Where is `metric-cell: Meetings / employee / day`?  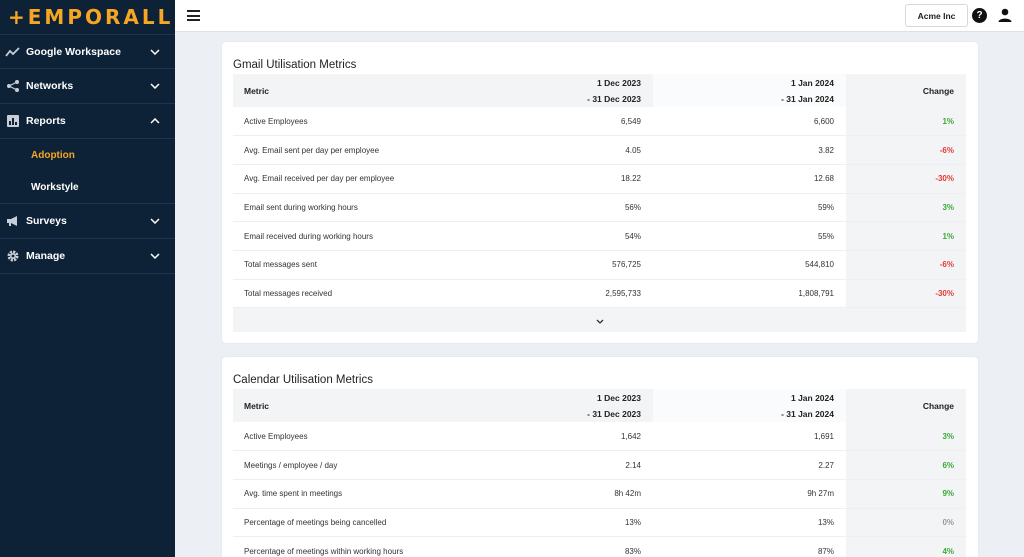 metric-cell: Meetings / employee / day is located at coordinates (345, 465).